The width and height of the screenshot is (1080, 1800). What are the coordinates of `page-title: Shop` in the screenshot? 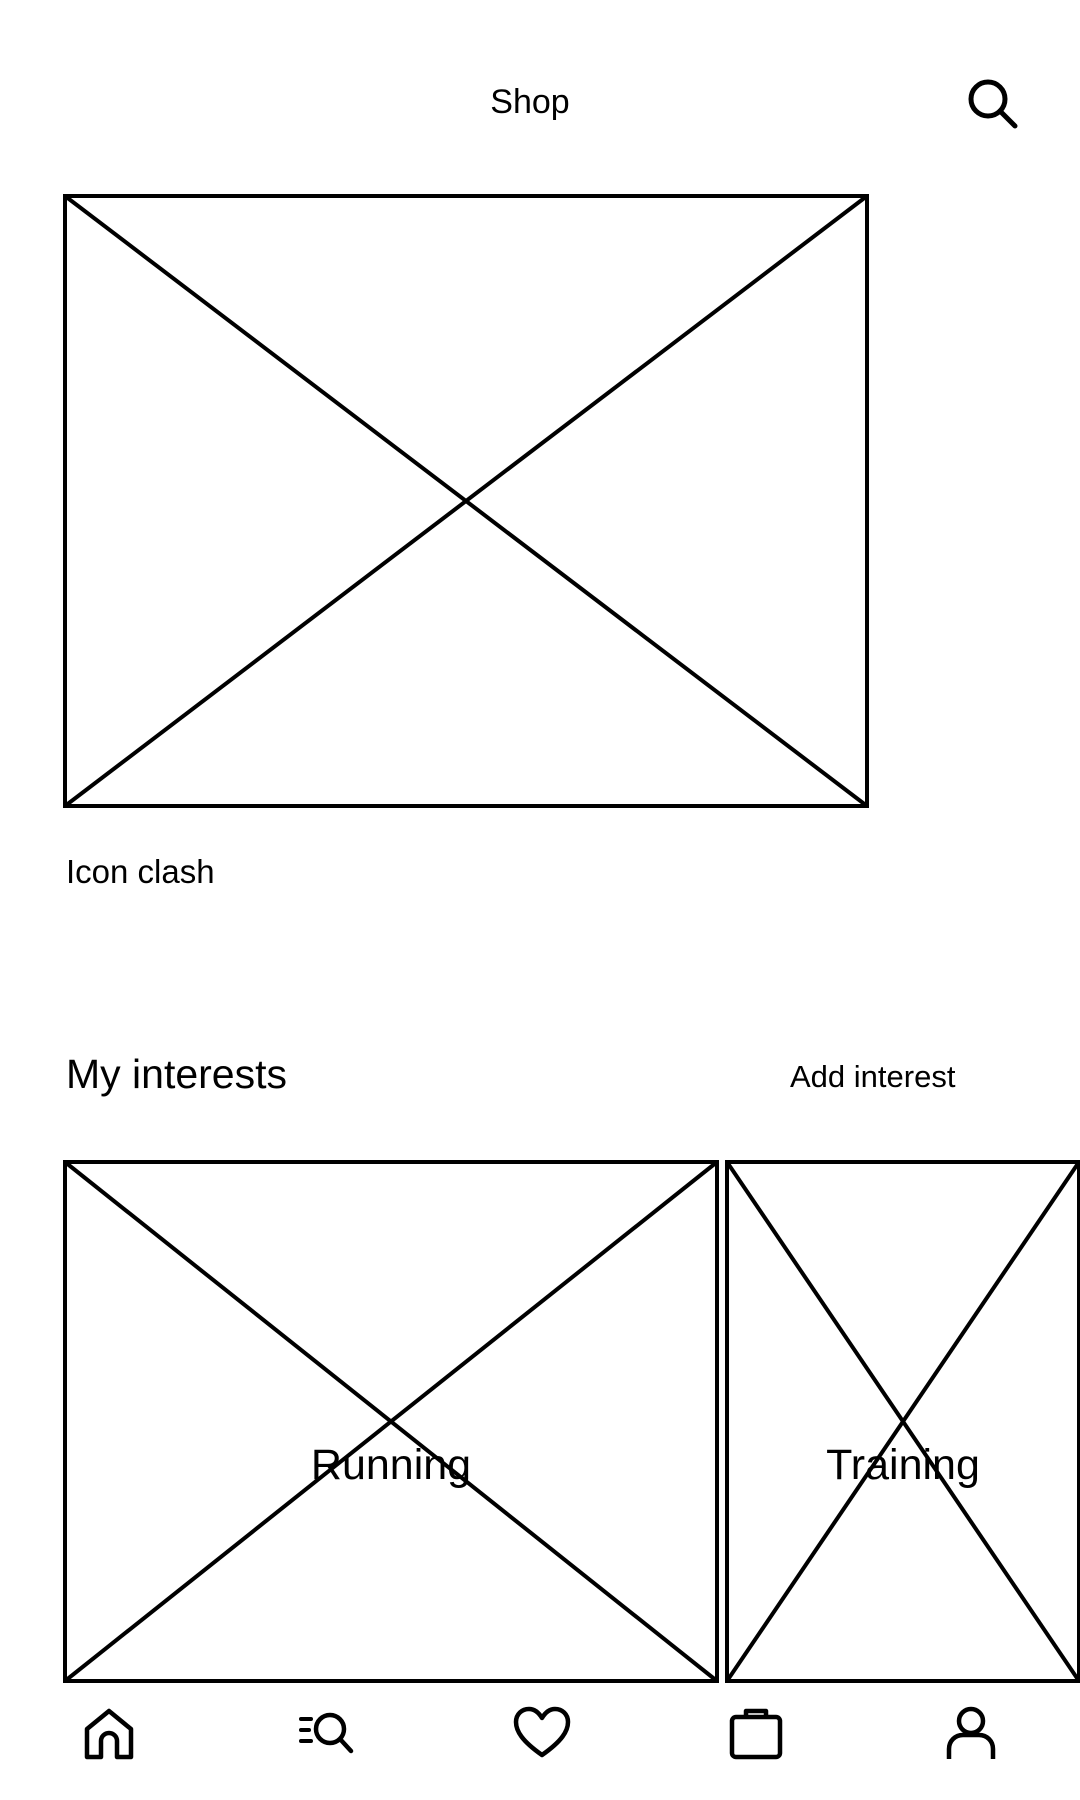 It's located at (530, 102).